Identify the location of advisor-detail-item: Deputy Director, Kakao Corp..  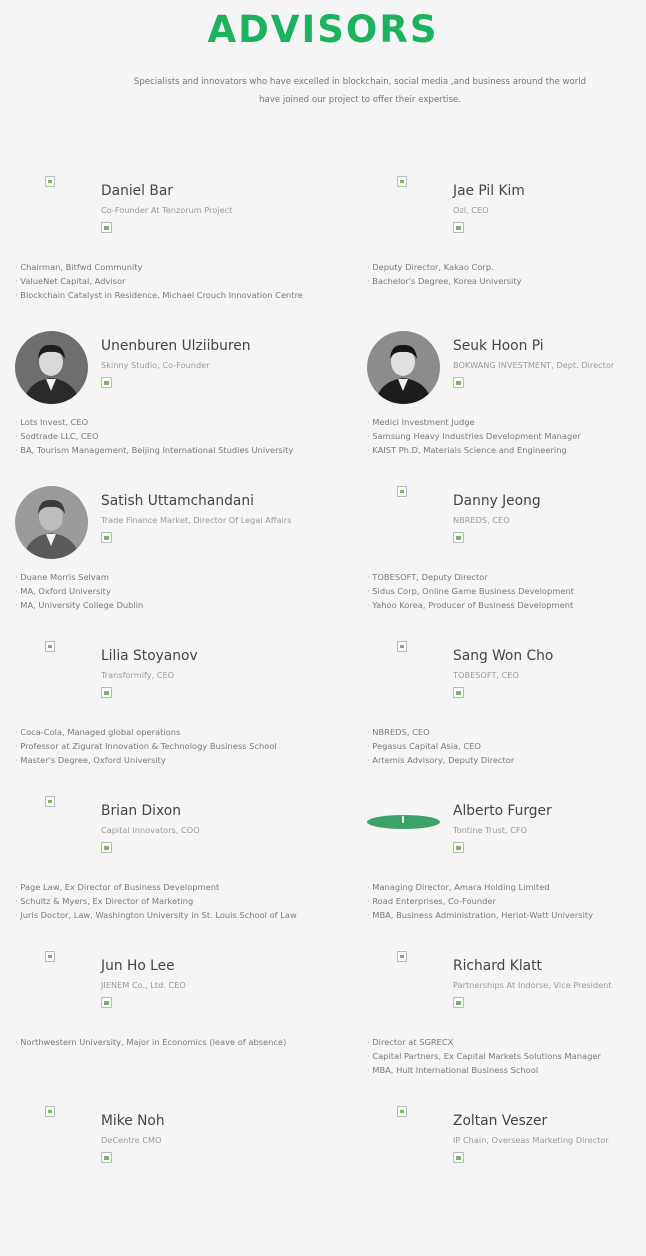
(444, 267).